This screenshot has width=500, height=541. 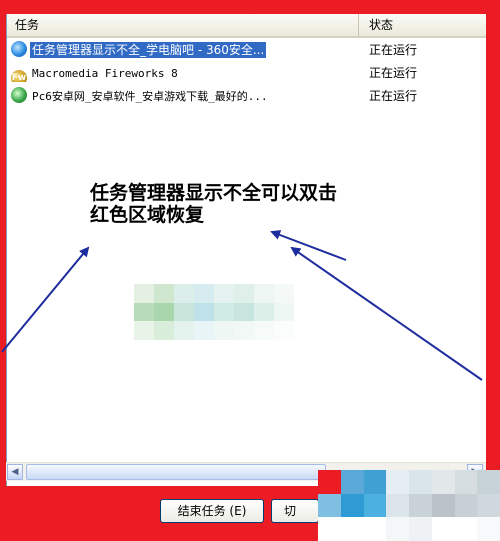 I want to click on task-name: Macromedia Fireworks 8, so click(x=105, y=73).